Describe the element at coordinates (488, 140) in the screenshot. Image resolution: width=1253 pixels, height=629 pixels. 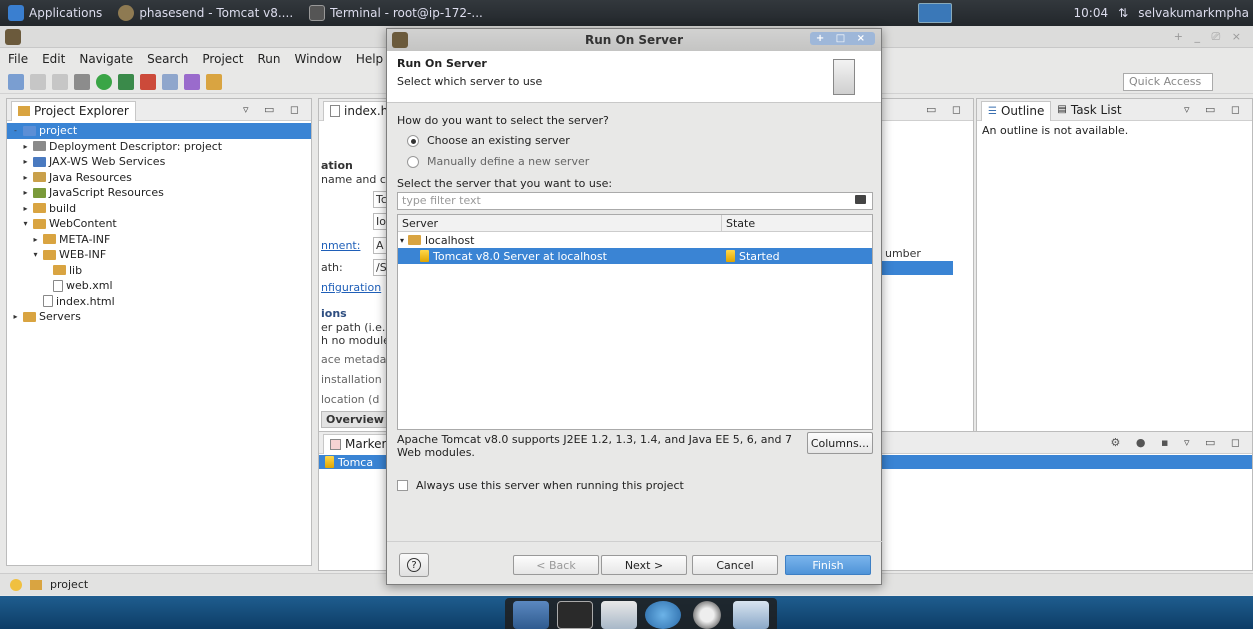
I see `radio-existing-server: Choose an existing server` at that location.